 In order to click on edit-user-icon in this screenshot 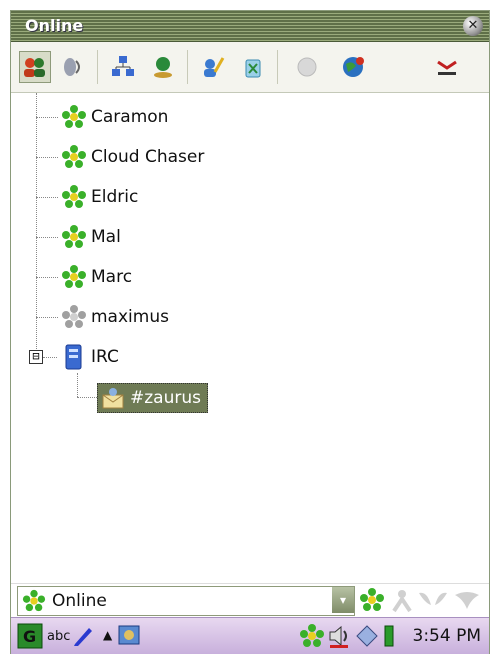, I will do `click(214, 67)`.